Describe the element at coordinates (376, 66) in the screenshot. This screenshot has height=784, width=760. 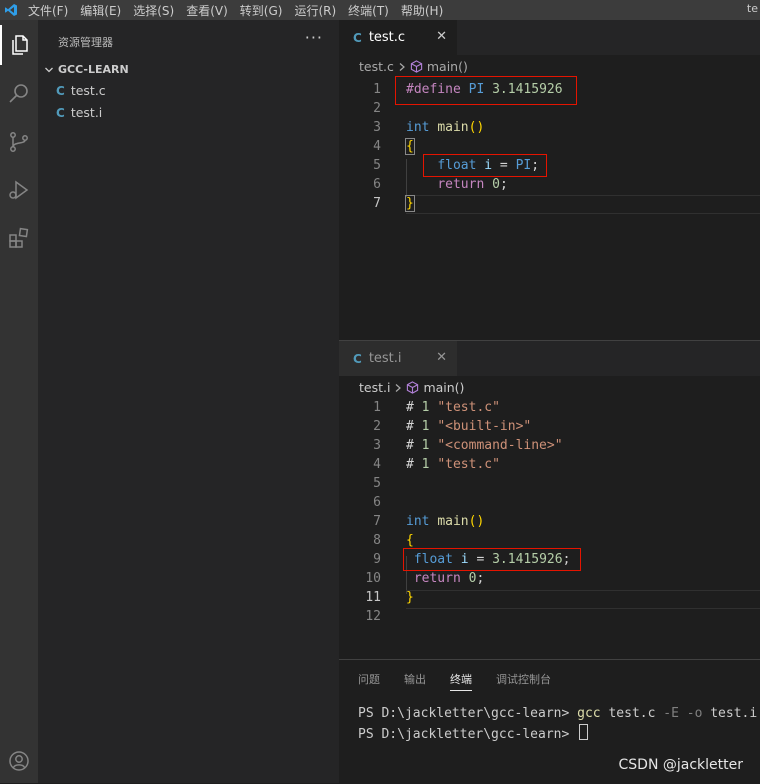
I see `breadcrumb-file: test.c` at that location.